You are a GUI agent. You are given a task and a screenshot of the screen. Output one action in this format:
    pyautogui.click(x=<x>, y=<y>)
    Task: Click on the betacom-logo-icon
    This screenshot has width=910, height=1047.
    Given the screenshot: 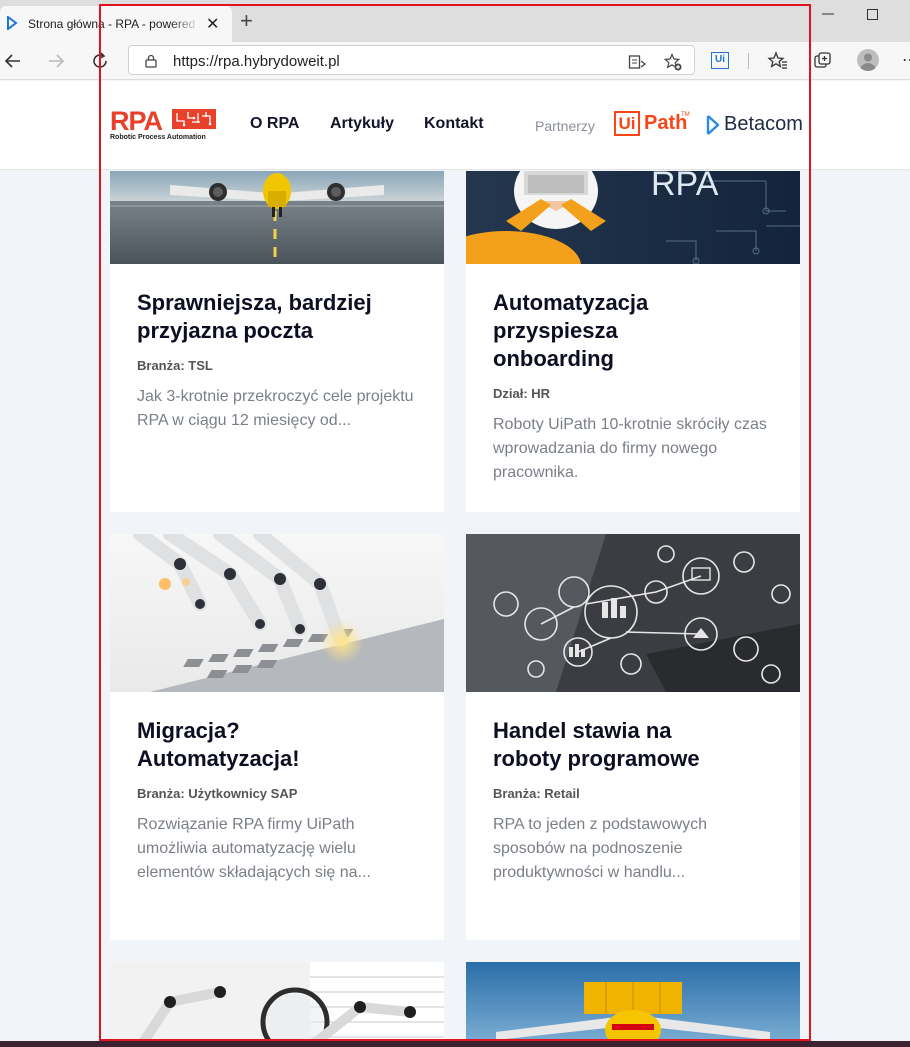 What is the action you would take?
    pyautogui.click(x=713, y=125)
    